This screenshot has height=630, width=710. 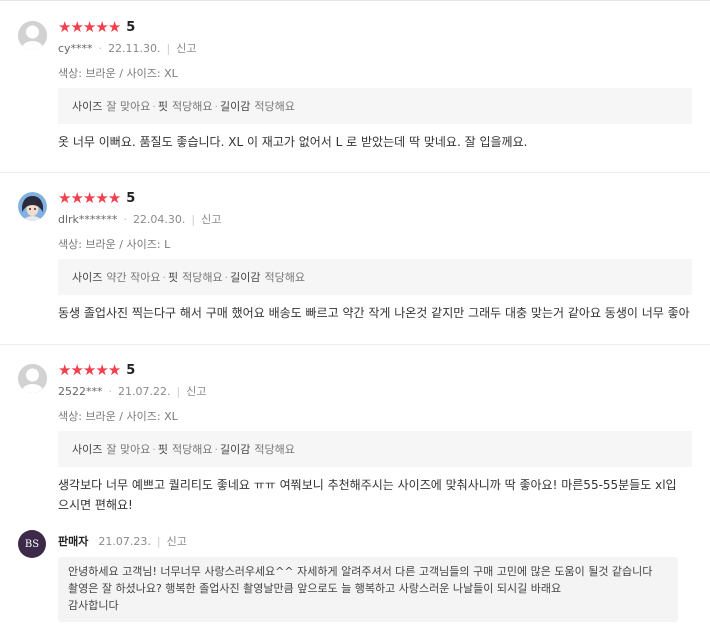 I want to click on seller-logo-text: BS, so click(x=32, y=544).